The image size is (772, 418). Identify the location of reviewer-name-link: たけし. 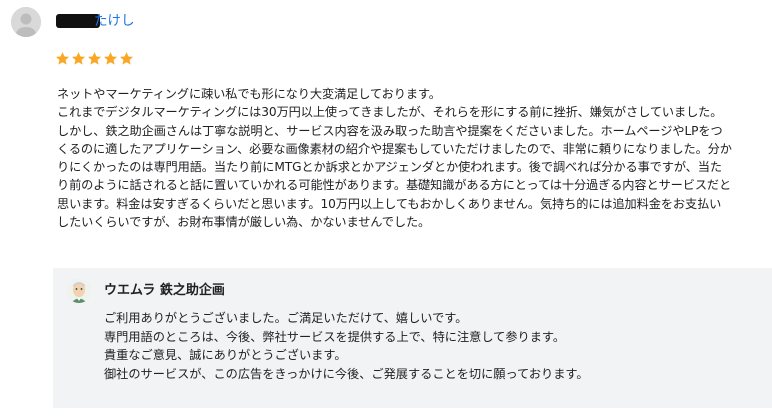
(98, 21).